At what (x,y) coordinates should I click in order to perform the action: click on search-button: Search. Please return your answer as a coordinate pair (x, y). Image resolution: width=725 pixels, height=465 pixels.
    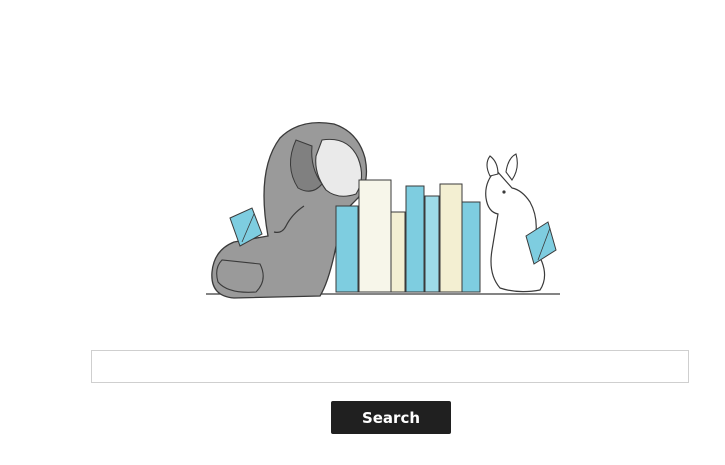
    Looking at the image, I should click on (391, 417).